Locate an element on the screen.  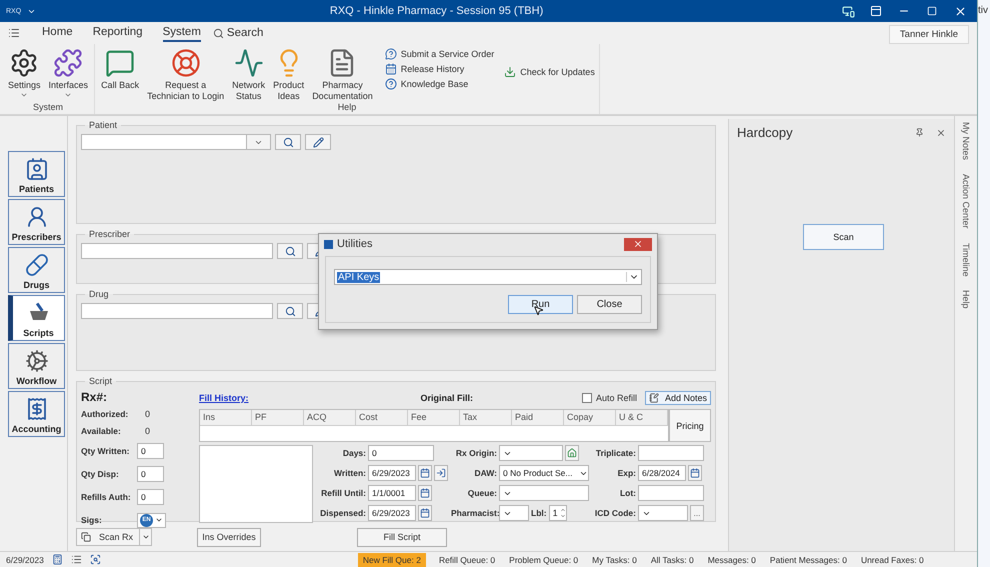
status-item: Refill Queue: 0 is located at coordinates (467, 559).